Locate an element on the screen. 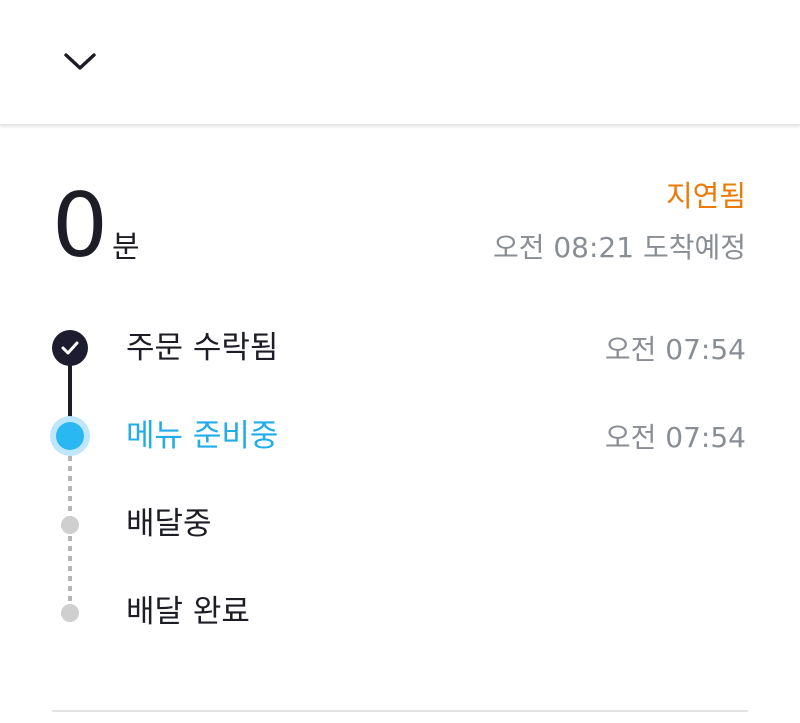  step-current-dot is located at coordinates (70, 436).